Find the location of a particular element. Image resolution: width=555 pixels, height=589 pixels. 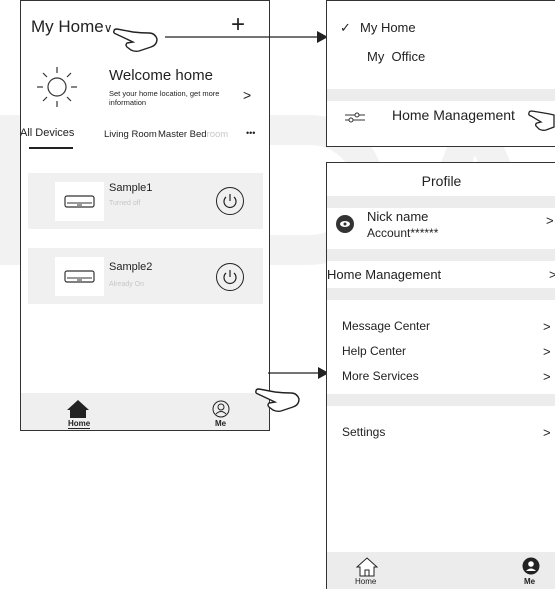

home-management-item: Home Management is located at coordinates (453, 115).